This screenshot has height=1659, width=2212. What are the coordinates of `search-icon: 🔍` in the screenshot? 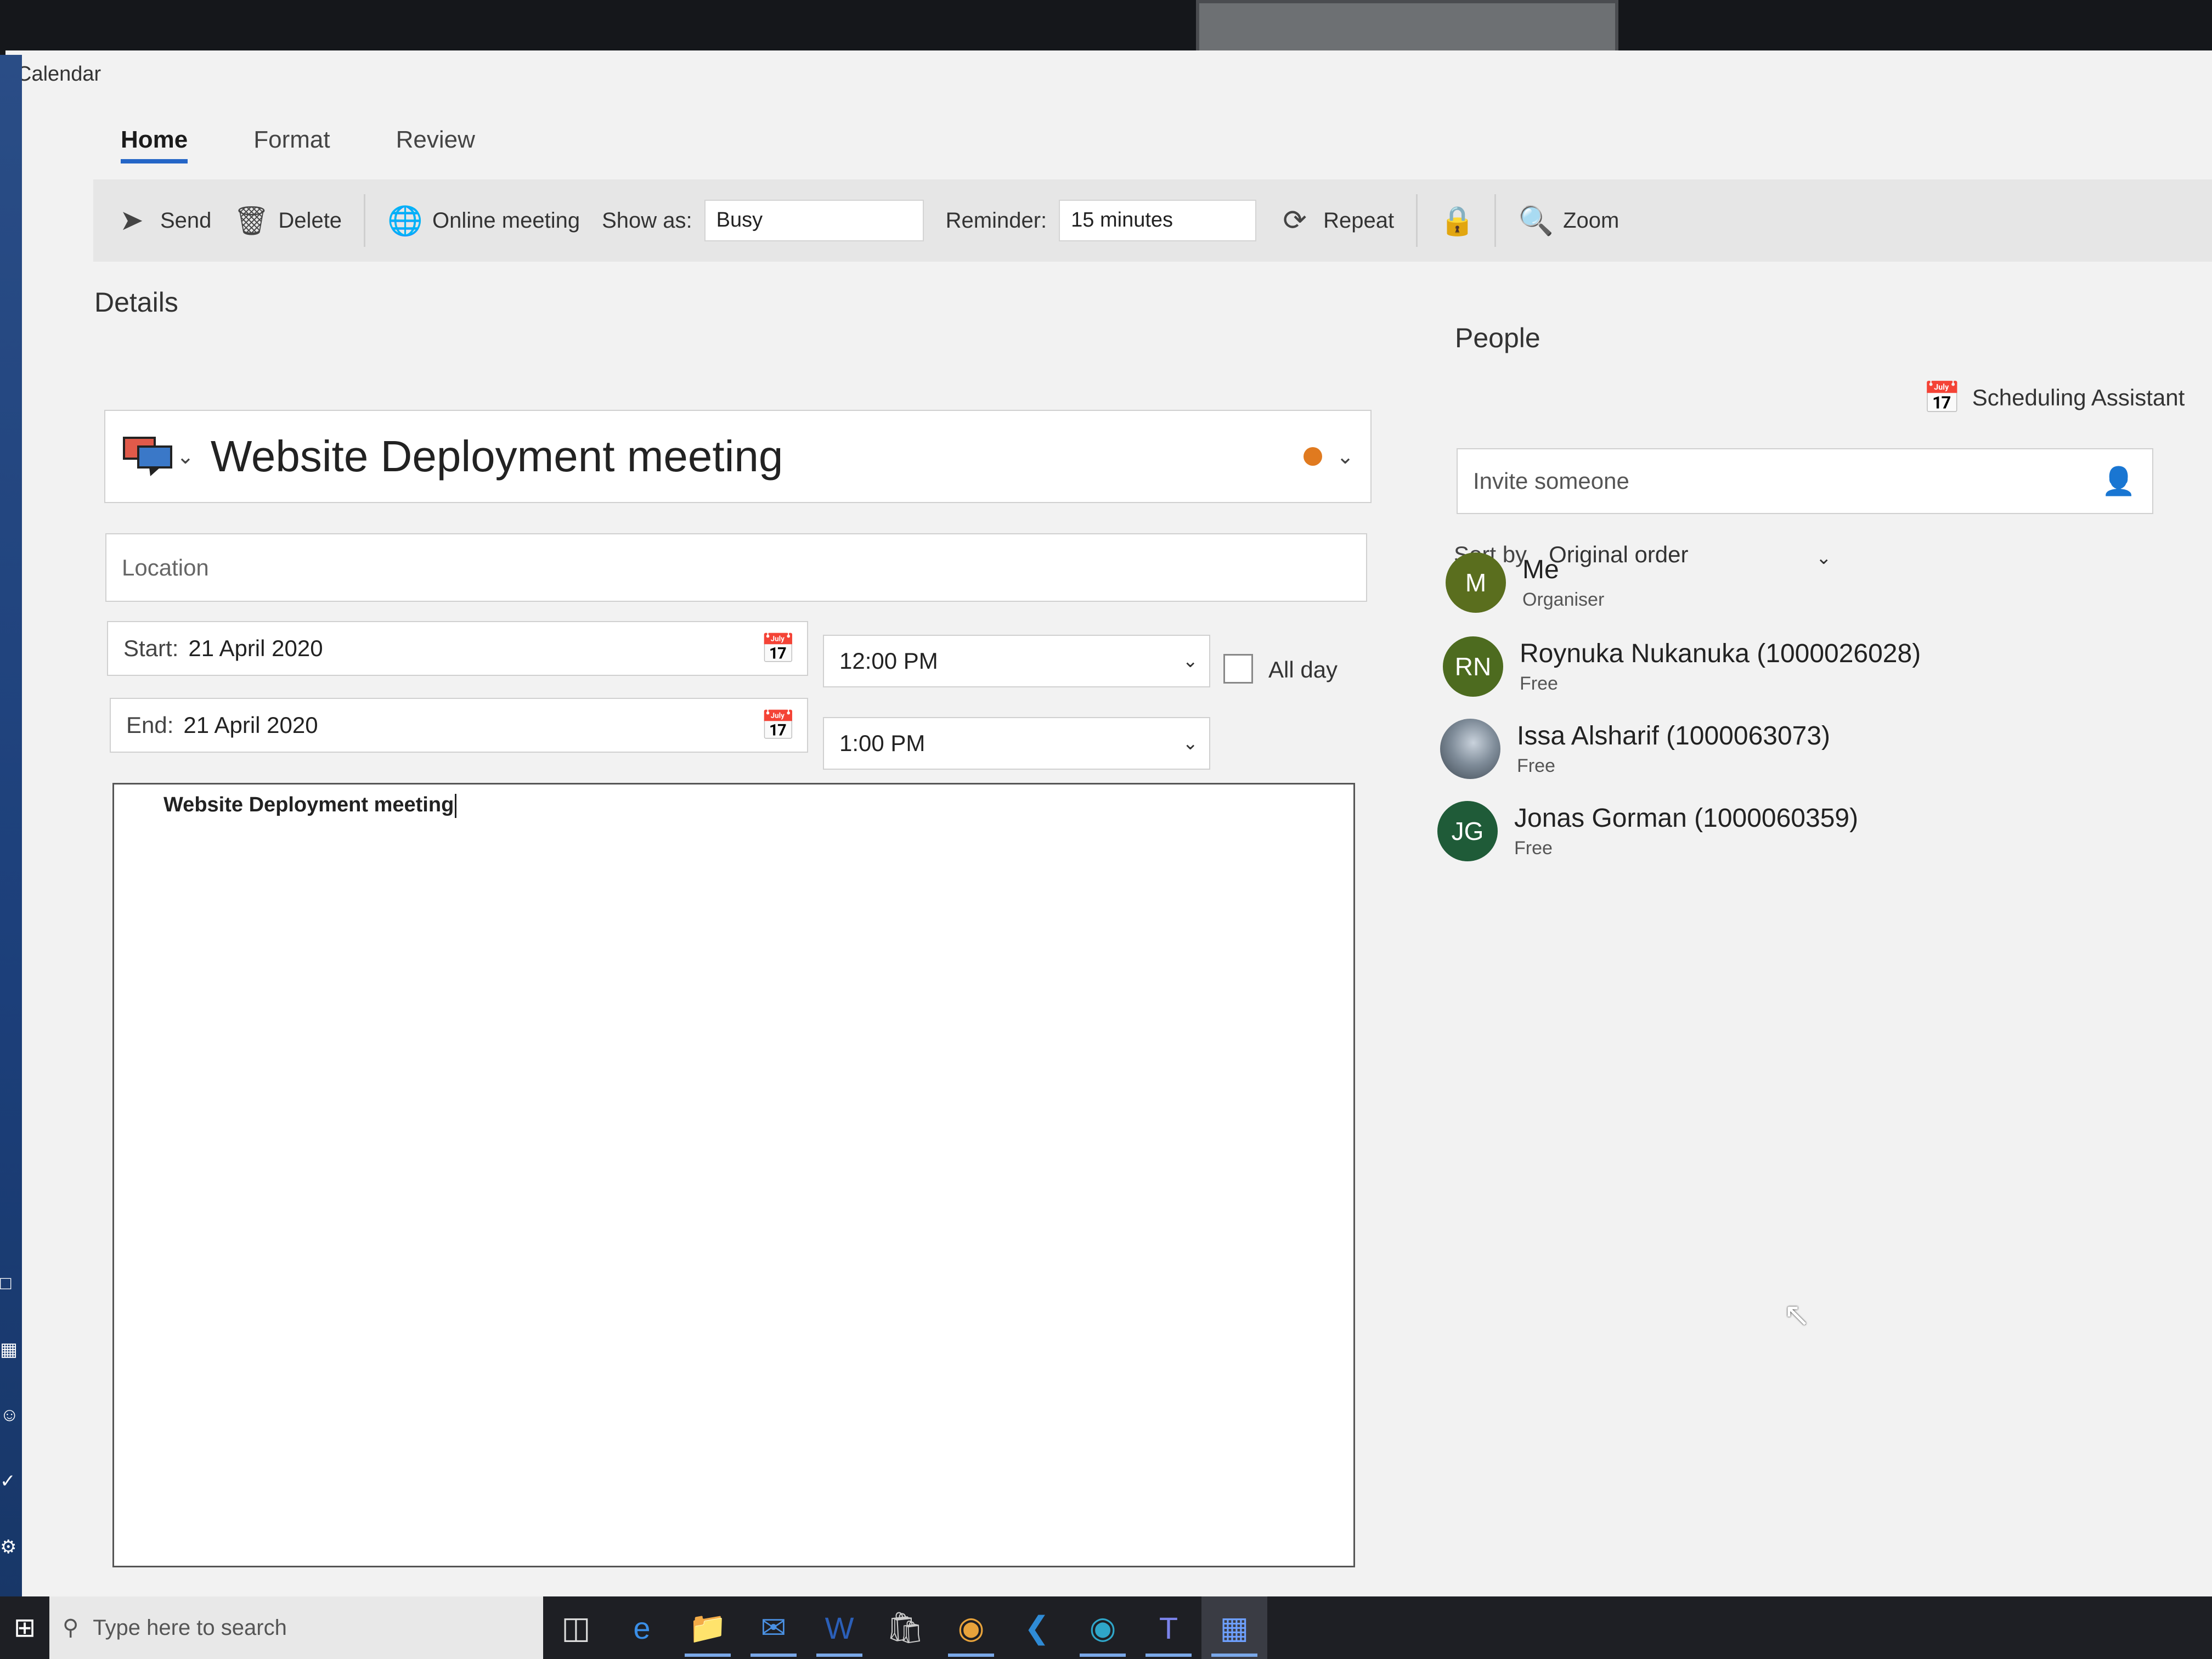 It's located at (1536, 221).